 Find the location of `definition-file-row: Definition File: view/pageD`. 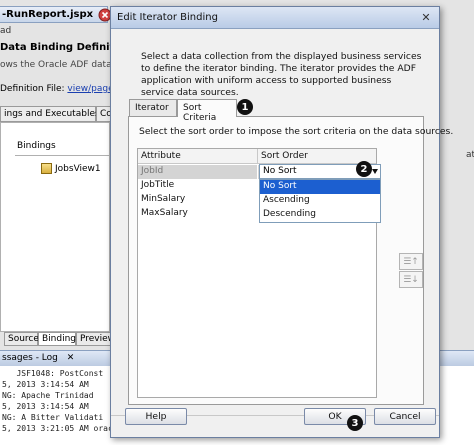

definition-file-row: Definition File: view/pageD is located at coordinates (60, 89).